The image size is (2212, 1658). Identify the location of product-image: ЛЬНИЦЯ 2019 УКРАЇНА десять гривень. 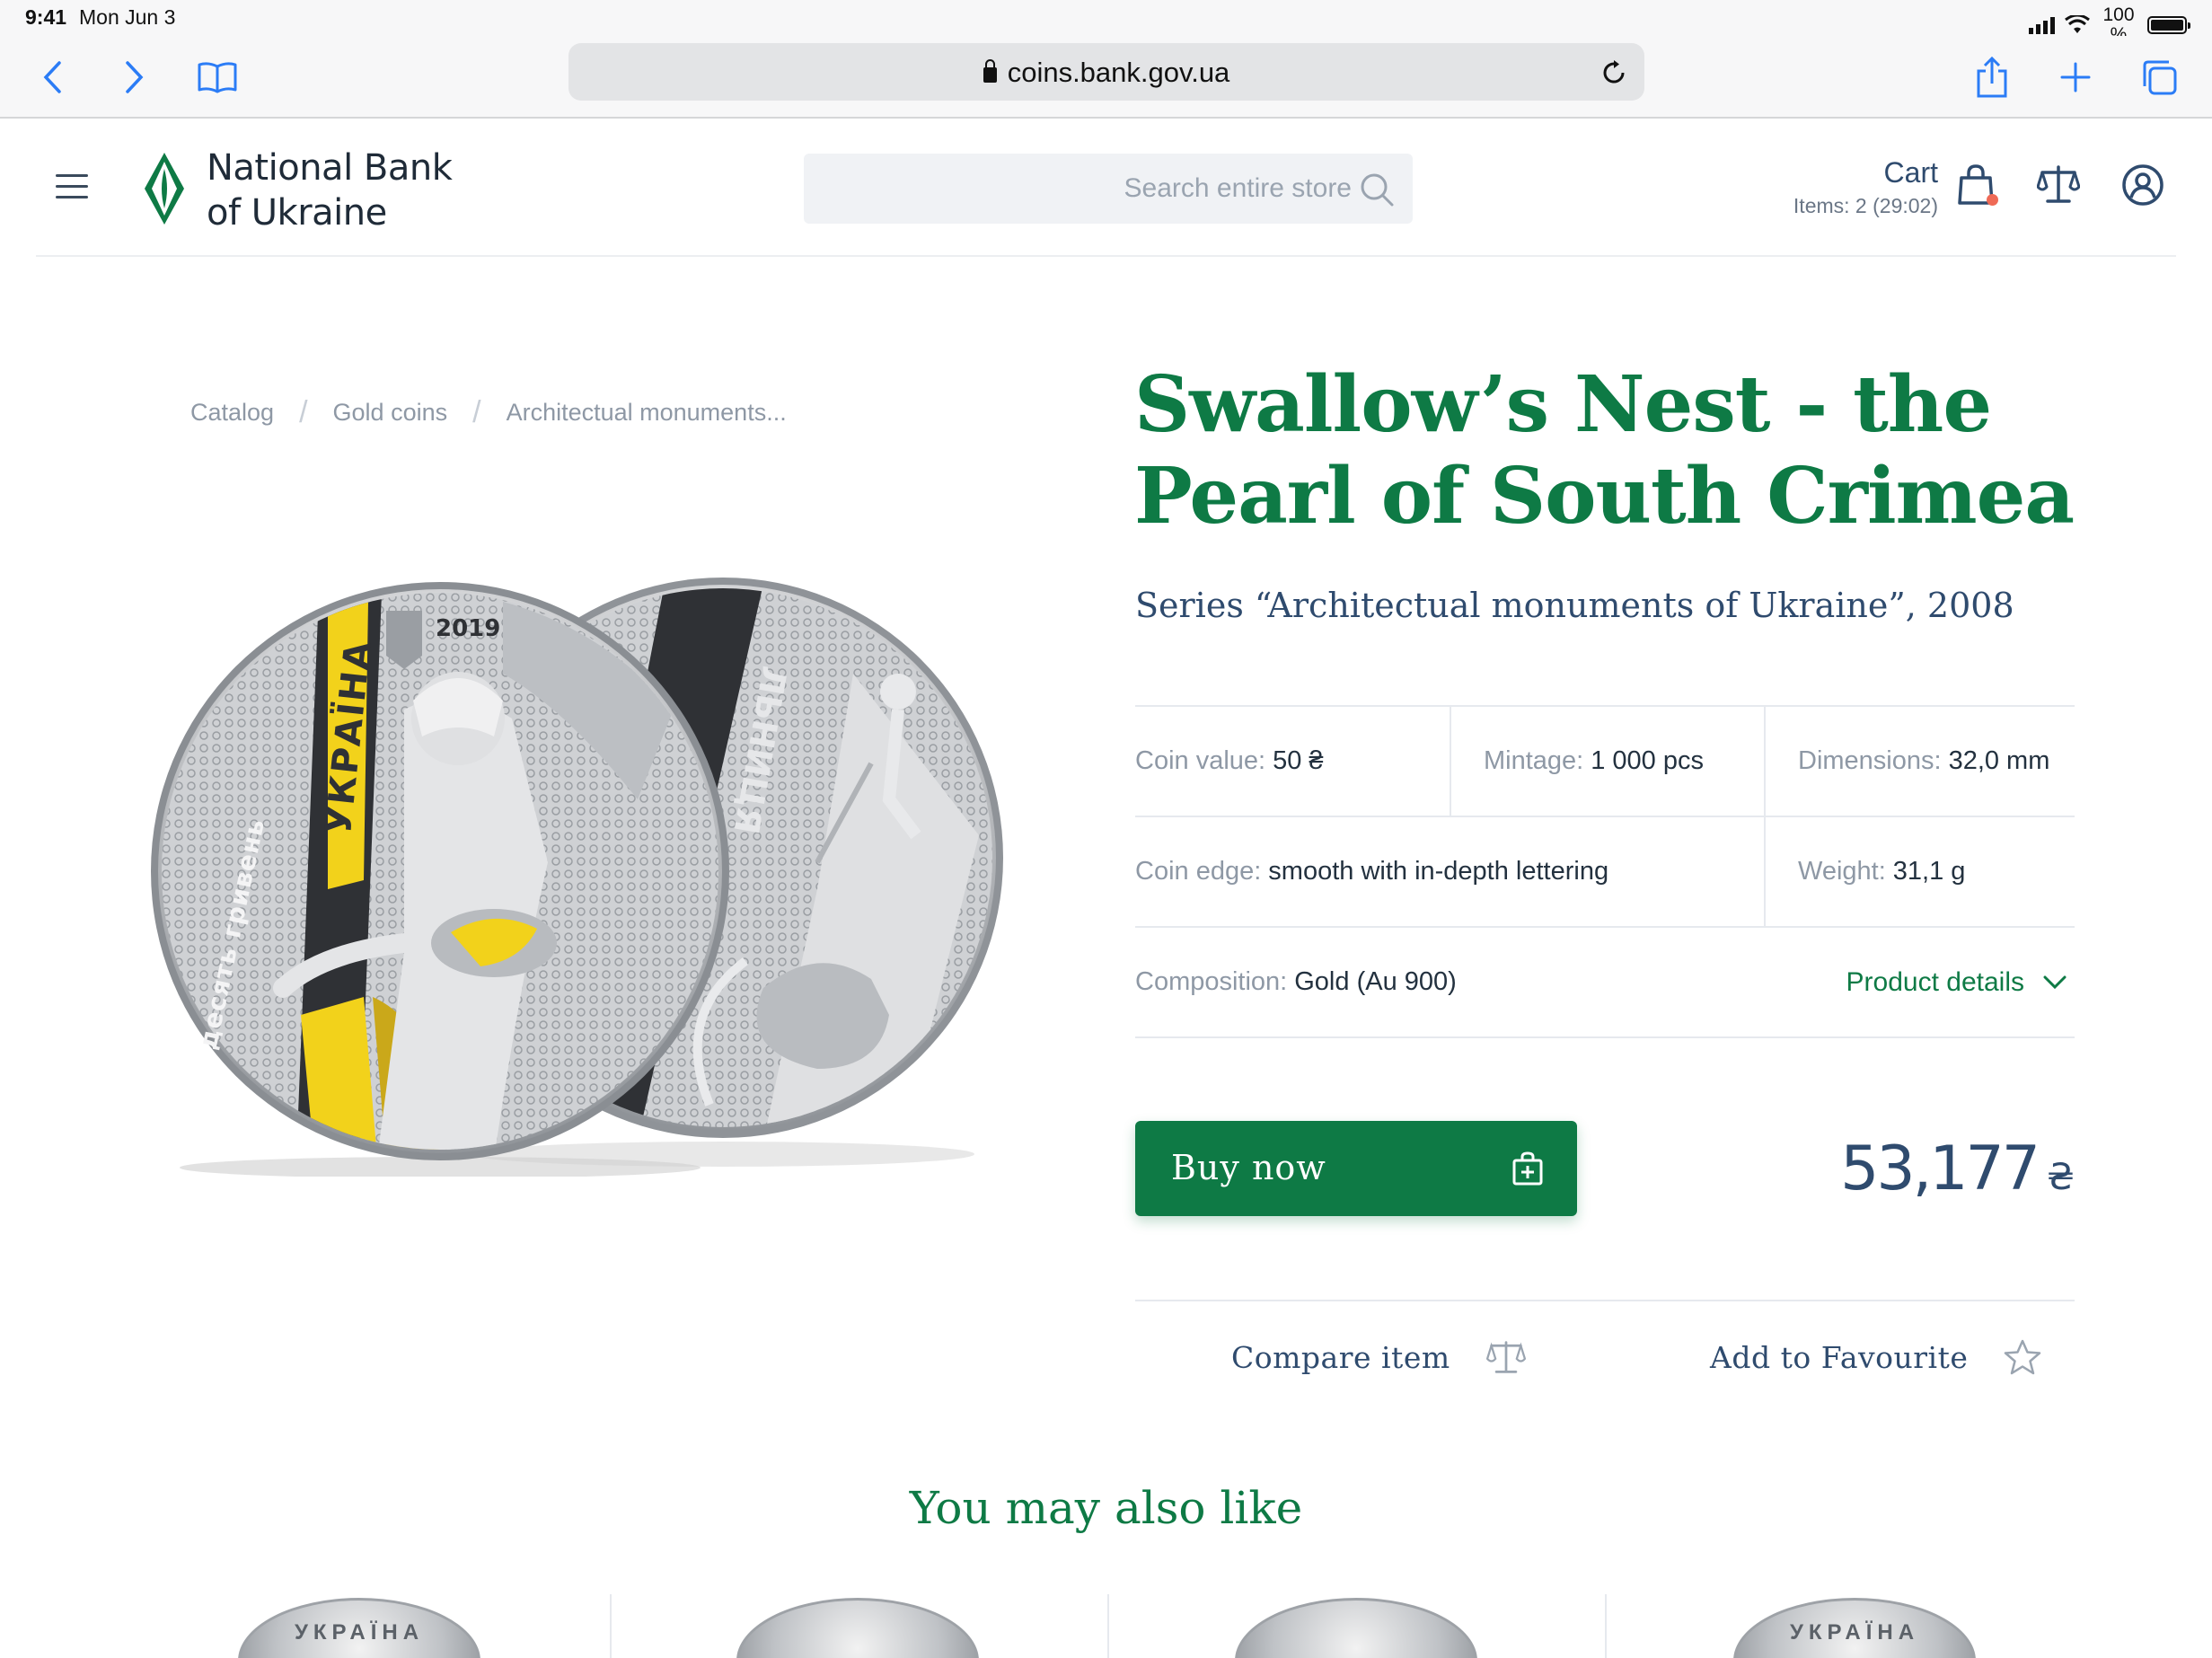
(584, 872).